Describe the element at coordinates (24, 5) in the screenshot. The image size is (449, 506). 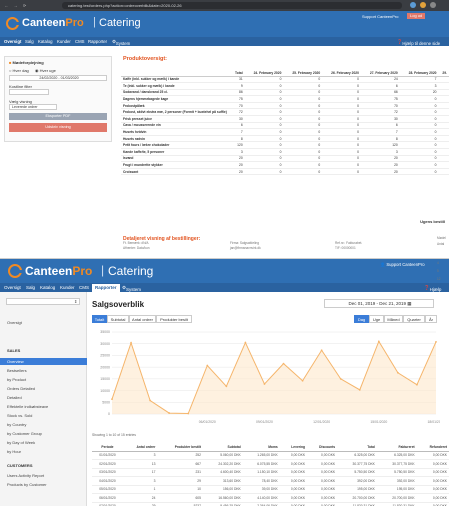
I see `reload-icon: ⟳` at that location.